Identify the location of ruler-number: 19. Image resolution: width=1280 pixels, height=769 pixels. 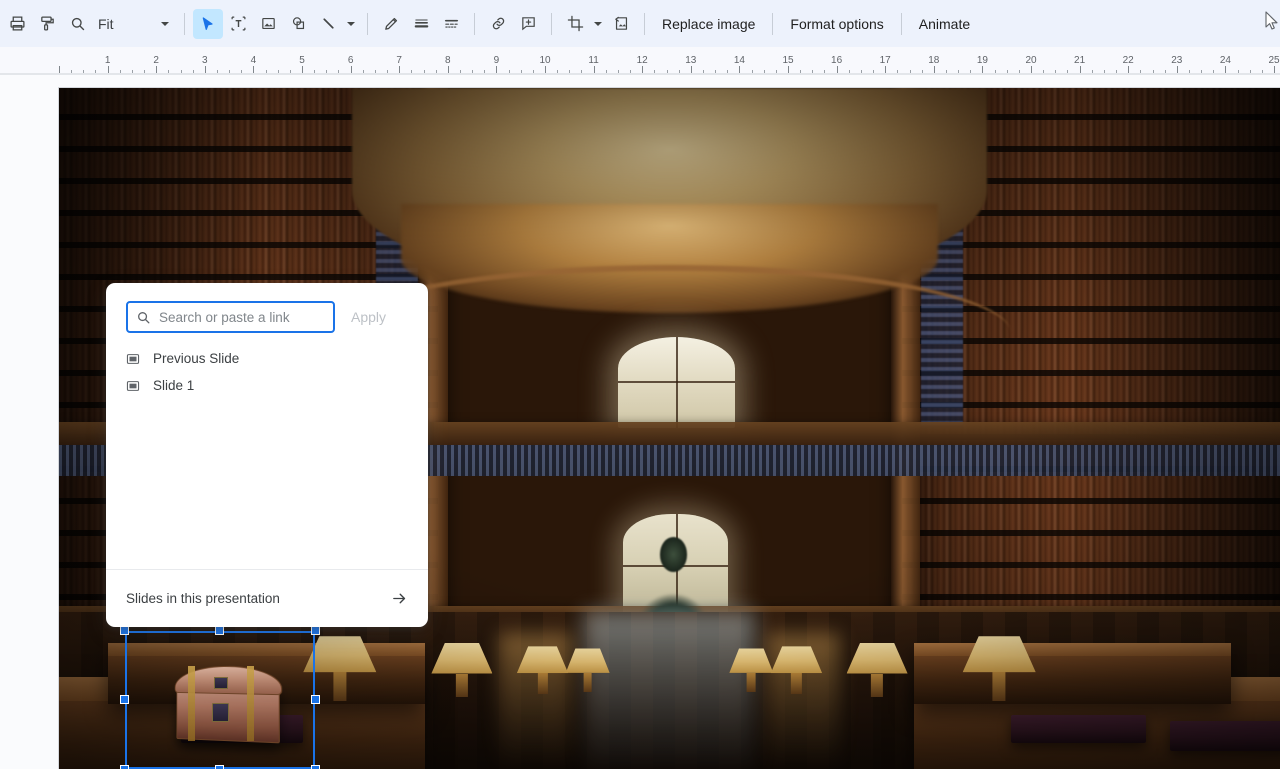
(982, 60).